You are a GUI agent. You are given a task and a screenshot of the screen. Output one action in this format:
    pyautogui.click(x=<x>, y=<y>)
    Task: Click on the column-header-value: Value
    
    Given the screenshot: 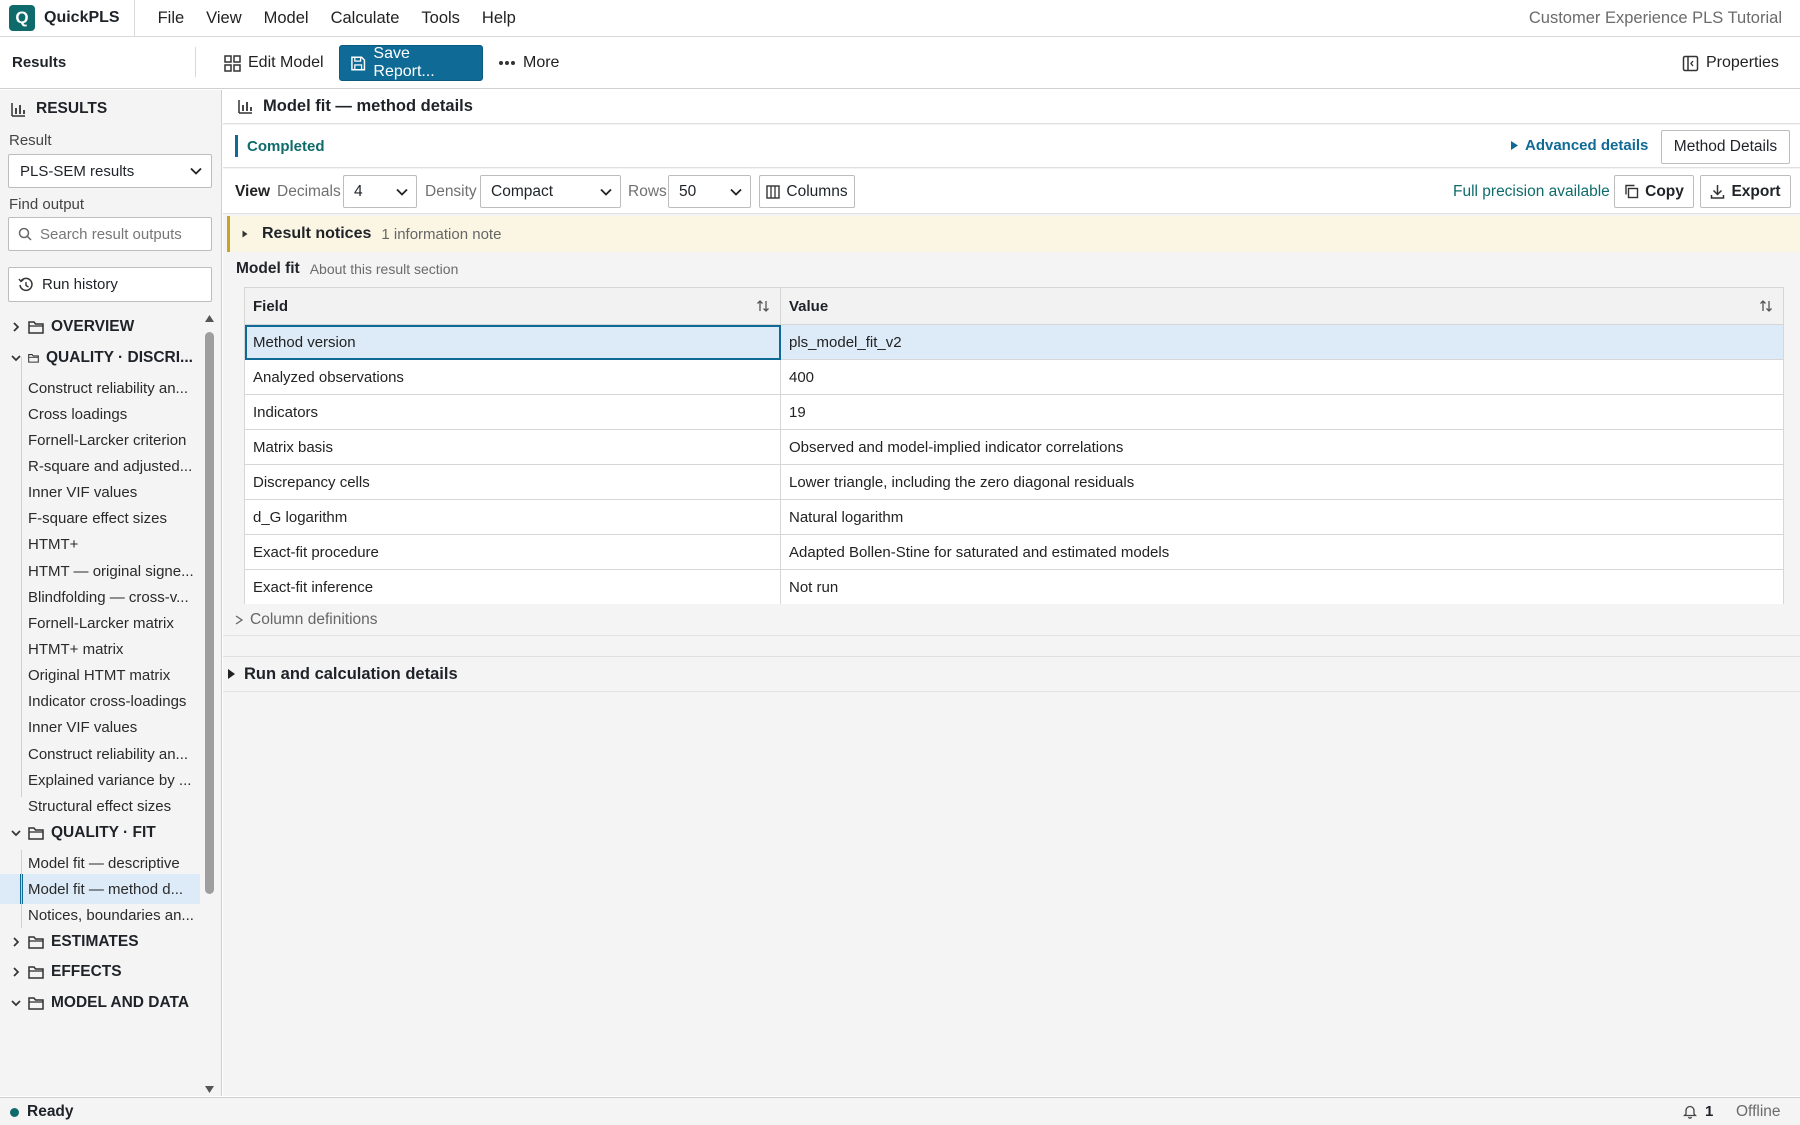 What is the action you would take?
    pyautogui.click(x=1282, y=306)
    